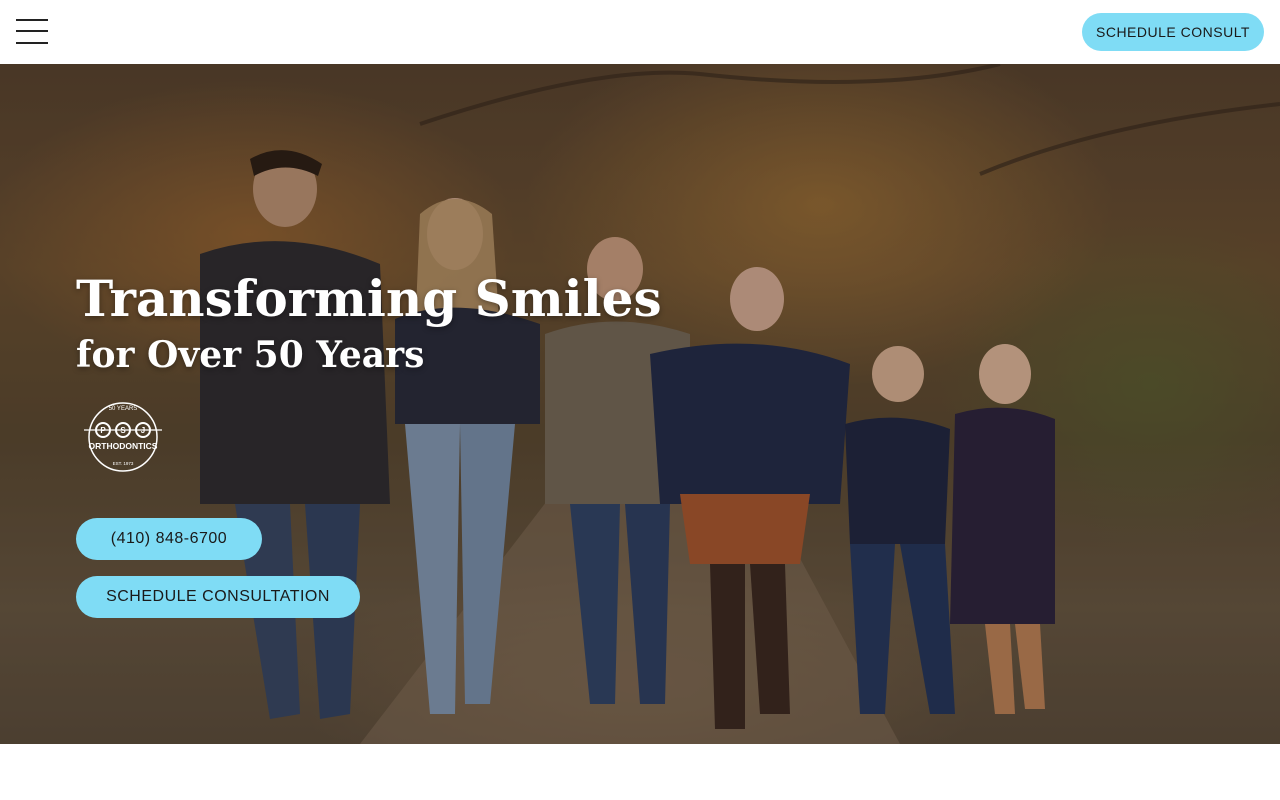 This screenshot has width=1280, height=800. What do you see at coordinates (169, 539) in the screenshot?
I see `phone-number-button: (410) 848-6700` at bounding box center [169, 539].